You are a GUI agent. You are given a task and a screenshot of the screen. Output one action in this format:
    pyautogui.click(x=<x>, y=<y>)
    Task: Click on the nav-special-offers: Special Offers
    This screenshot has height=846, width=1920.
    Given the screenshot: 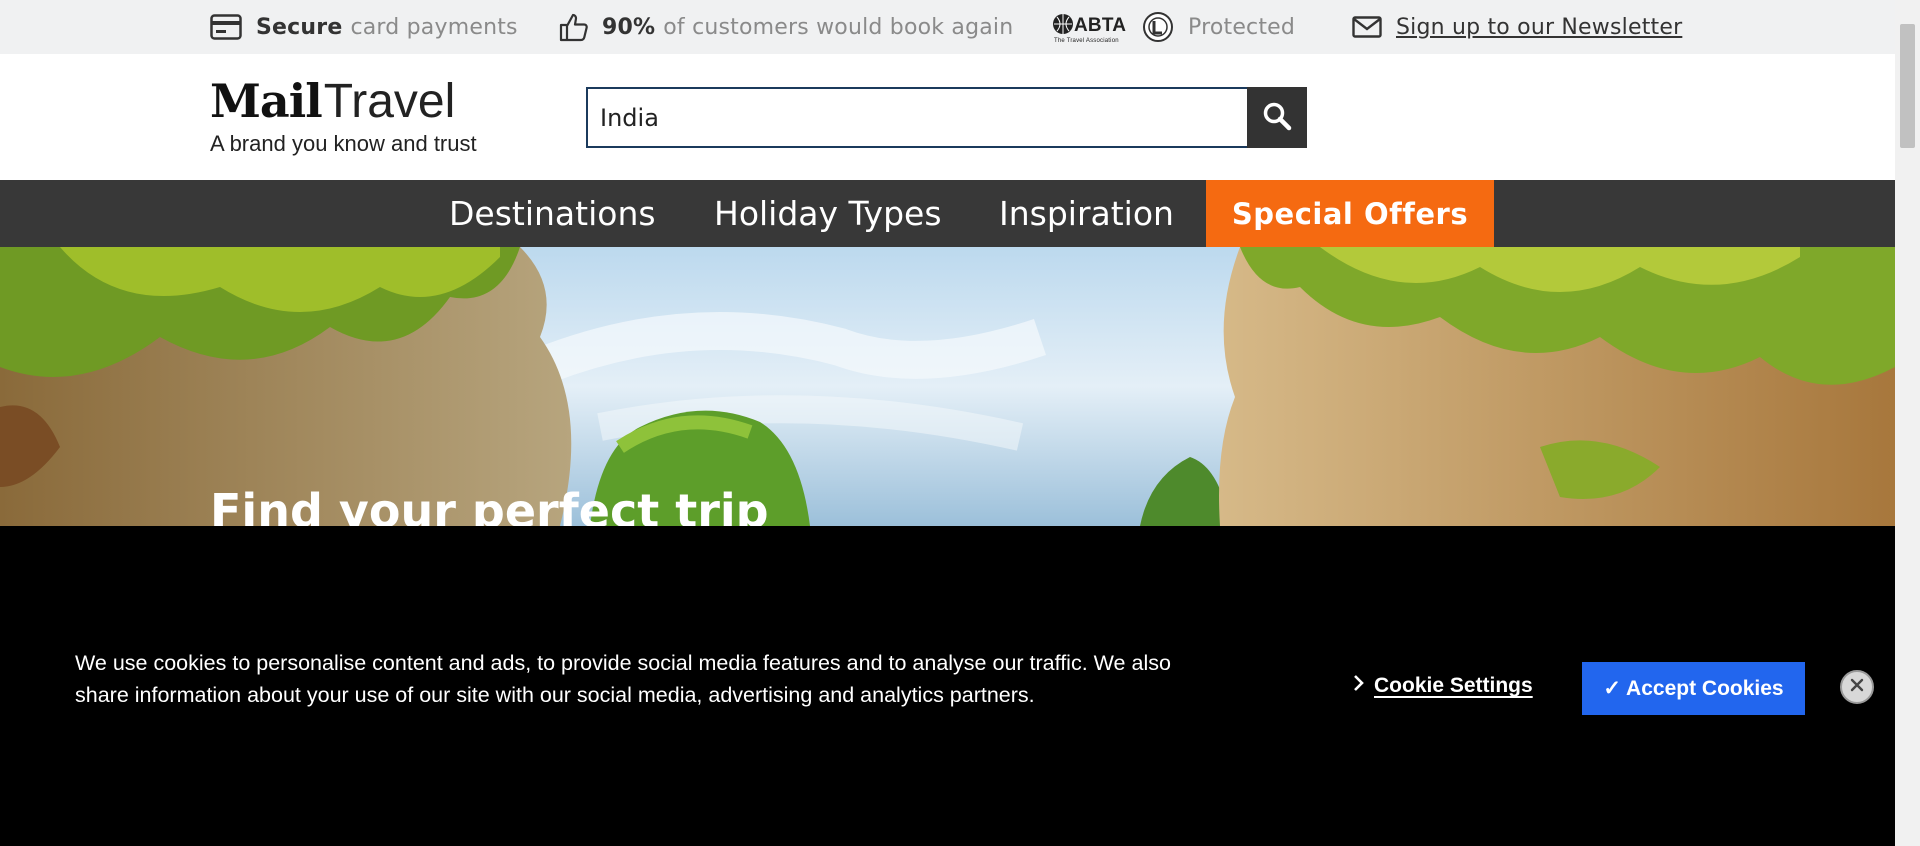 What is the action you would take?
    pyautogui.click(x=1350, y=213)
    